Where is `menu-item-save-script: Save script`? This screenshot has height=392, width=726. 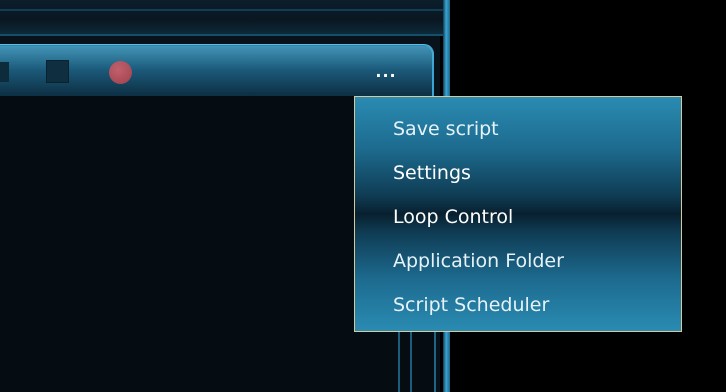
menu-item-save-script: Save script is located at coordinates (518, 129).